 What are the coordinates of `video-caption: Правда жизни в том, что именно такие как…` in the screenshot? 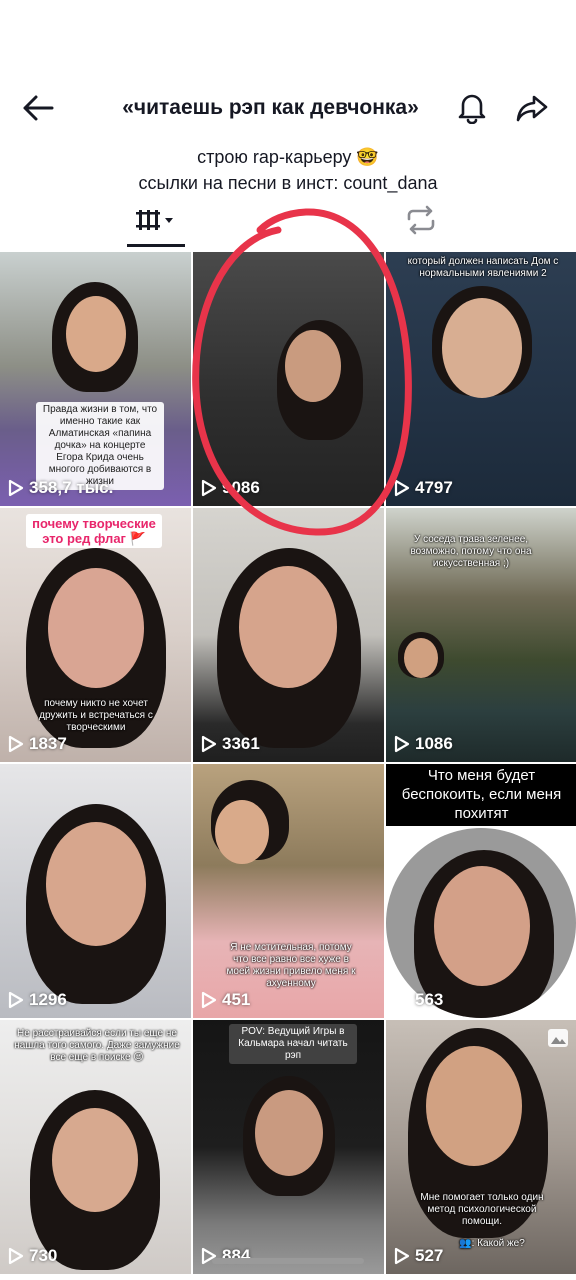 It's located at (100, 446).